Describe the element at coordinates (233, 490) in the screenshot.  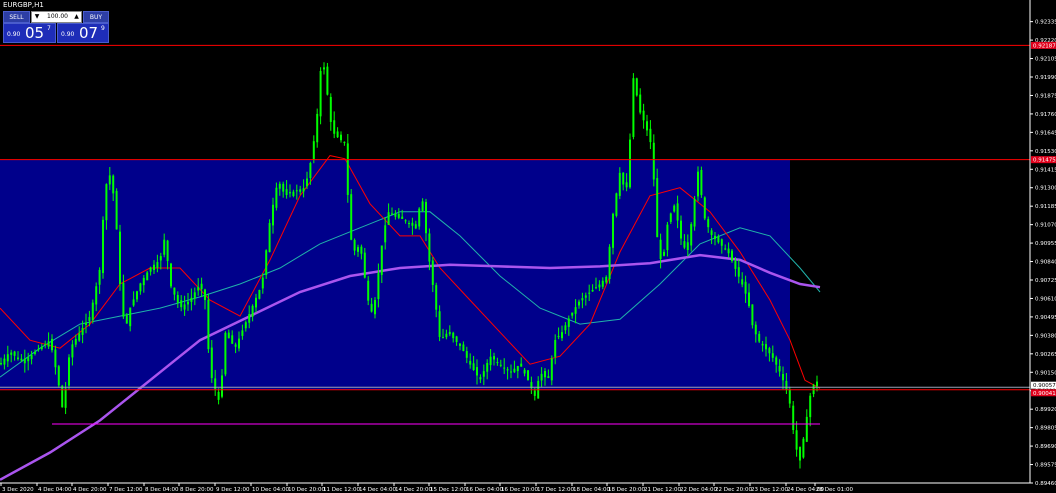
I see `time-tick-label: 9 Dec 12:00` at that location.